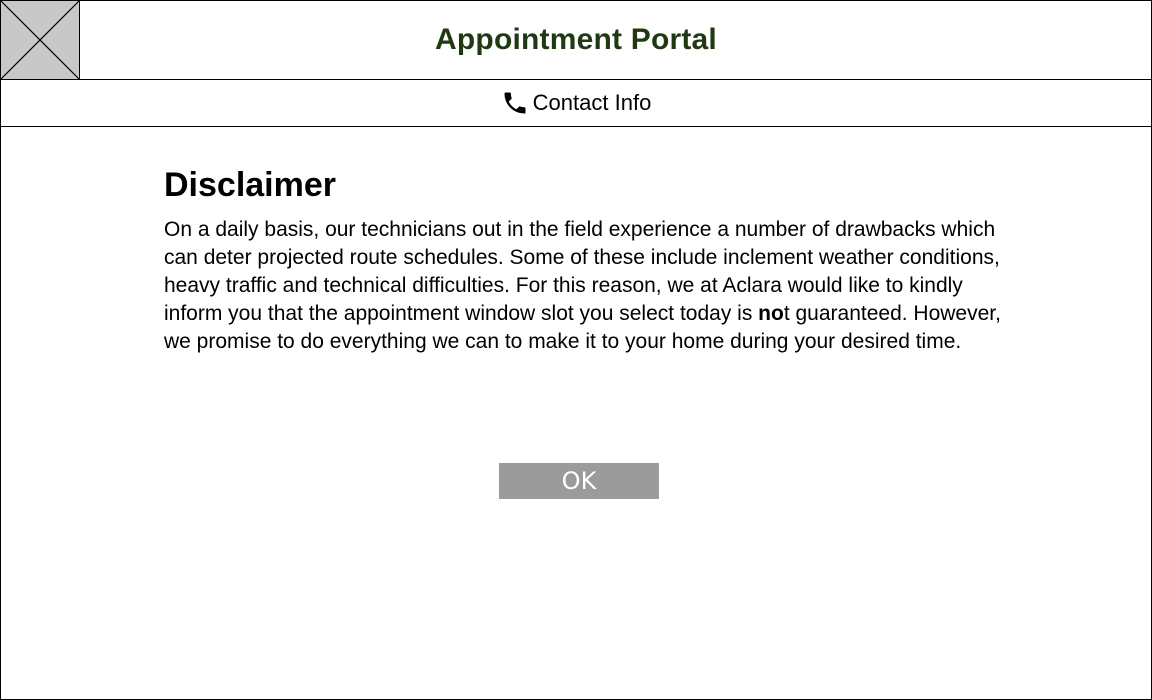 The image size is (1152, 700). I want to click on disclaimer-heading: Disclaimer, so click(250, 185).